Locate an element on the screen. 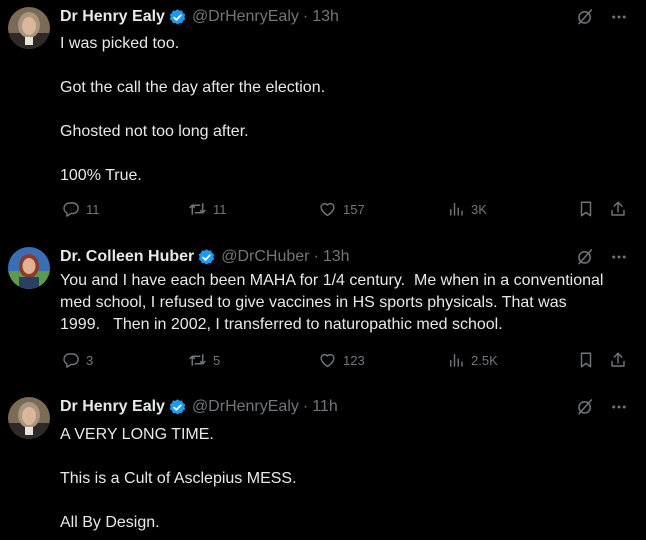 The width and height of the screenshot is (646, 540). repost-button: 5 is located at coordinates (204, 360).